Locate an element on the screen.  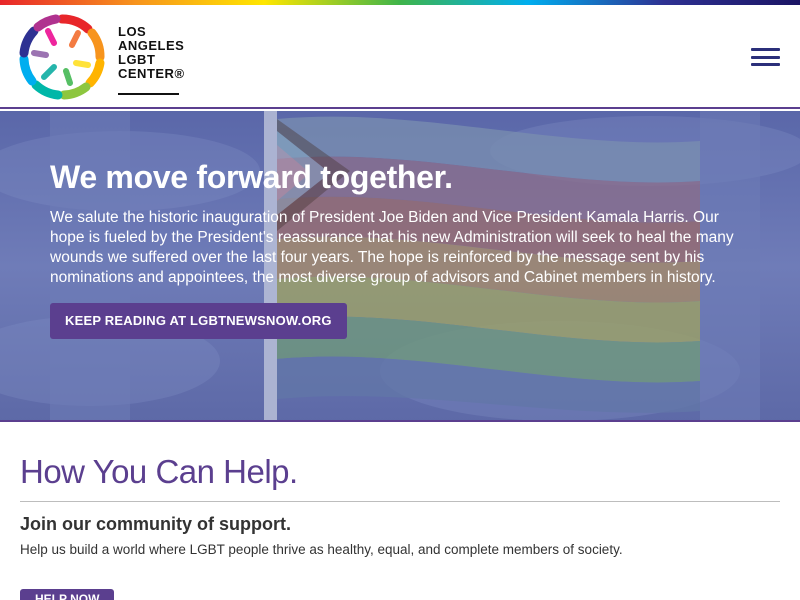
logo-line-4: CENTER® is located at coordinates (151, 73).